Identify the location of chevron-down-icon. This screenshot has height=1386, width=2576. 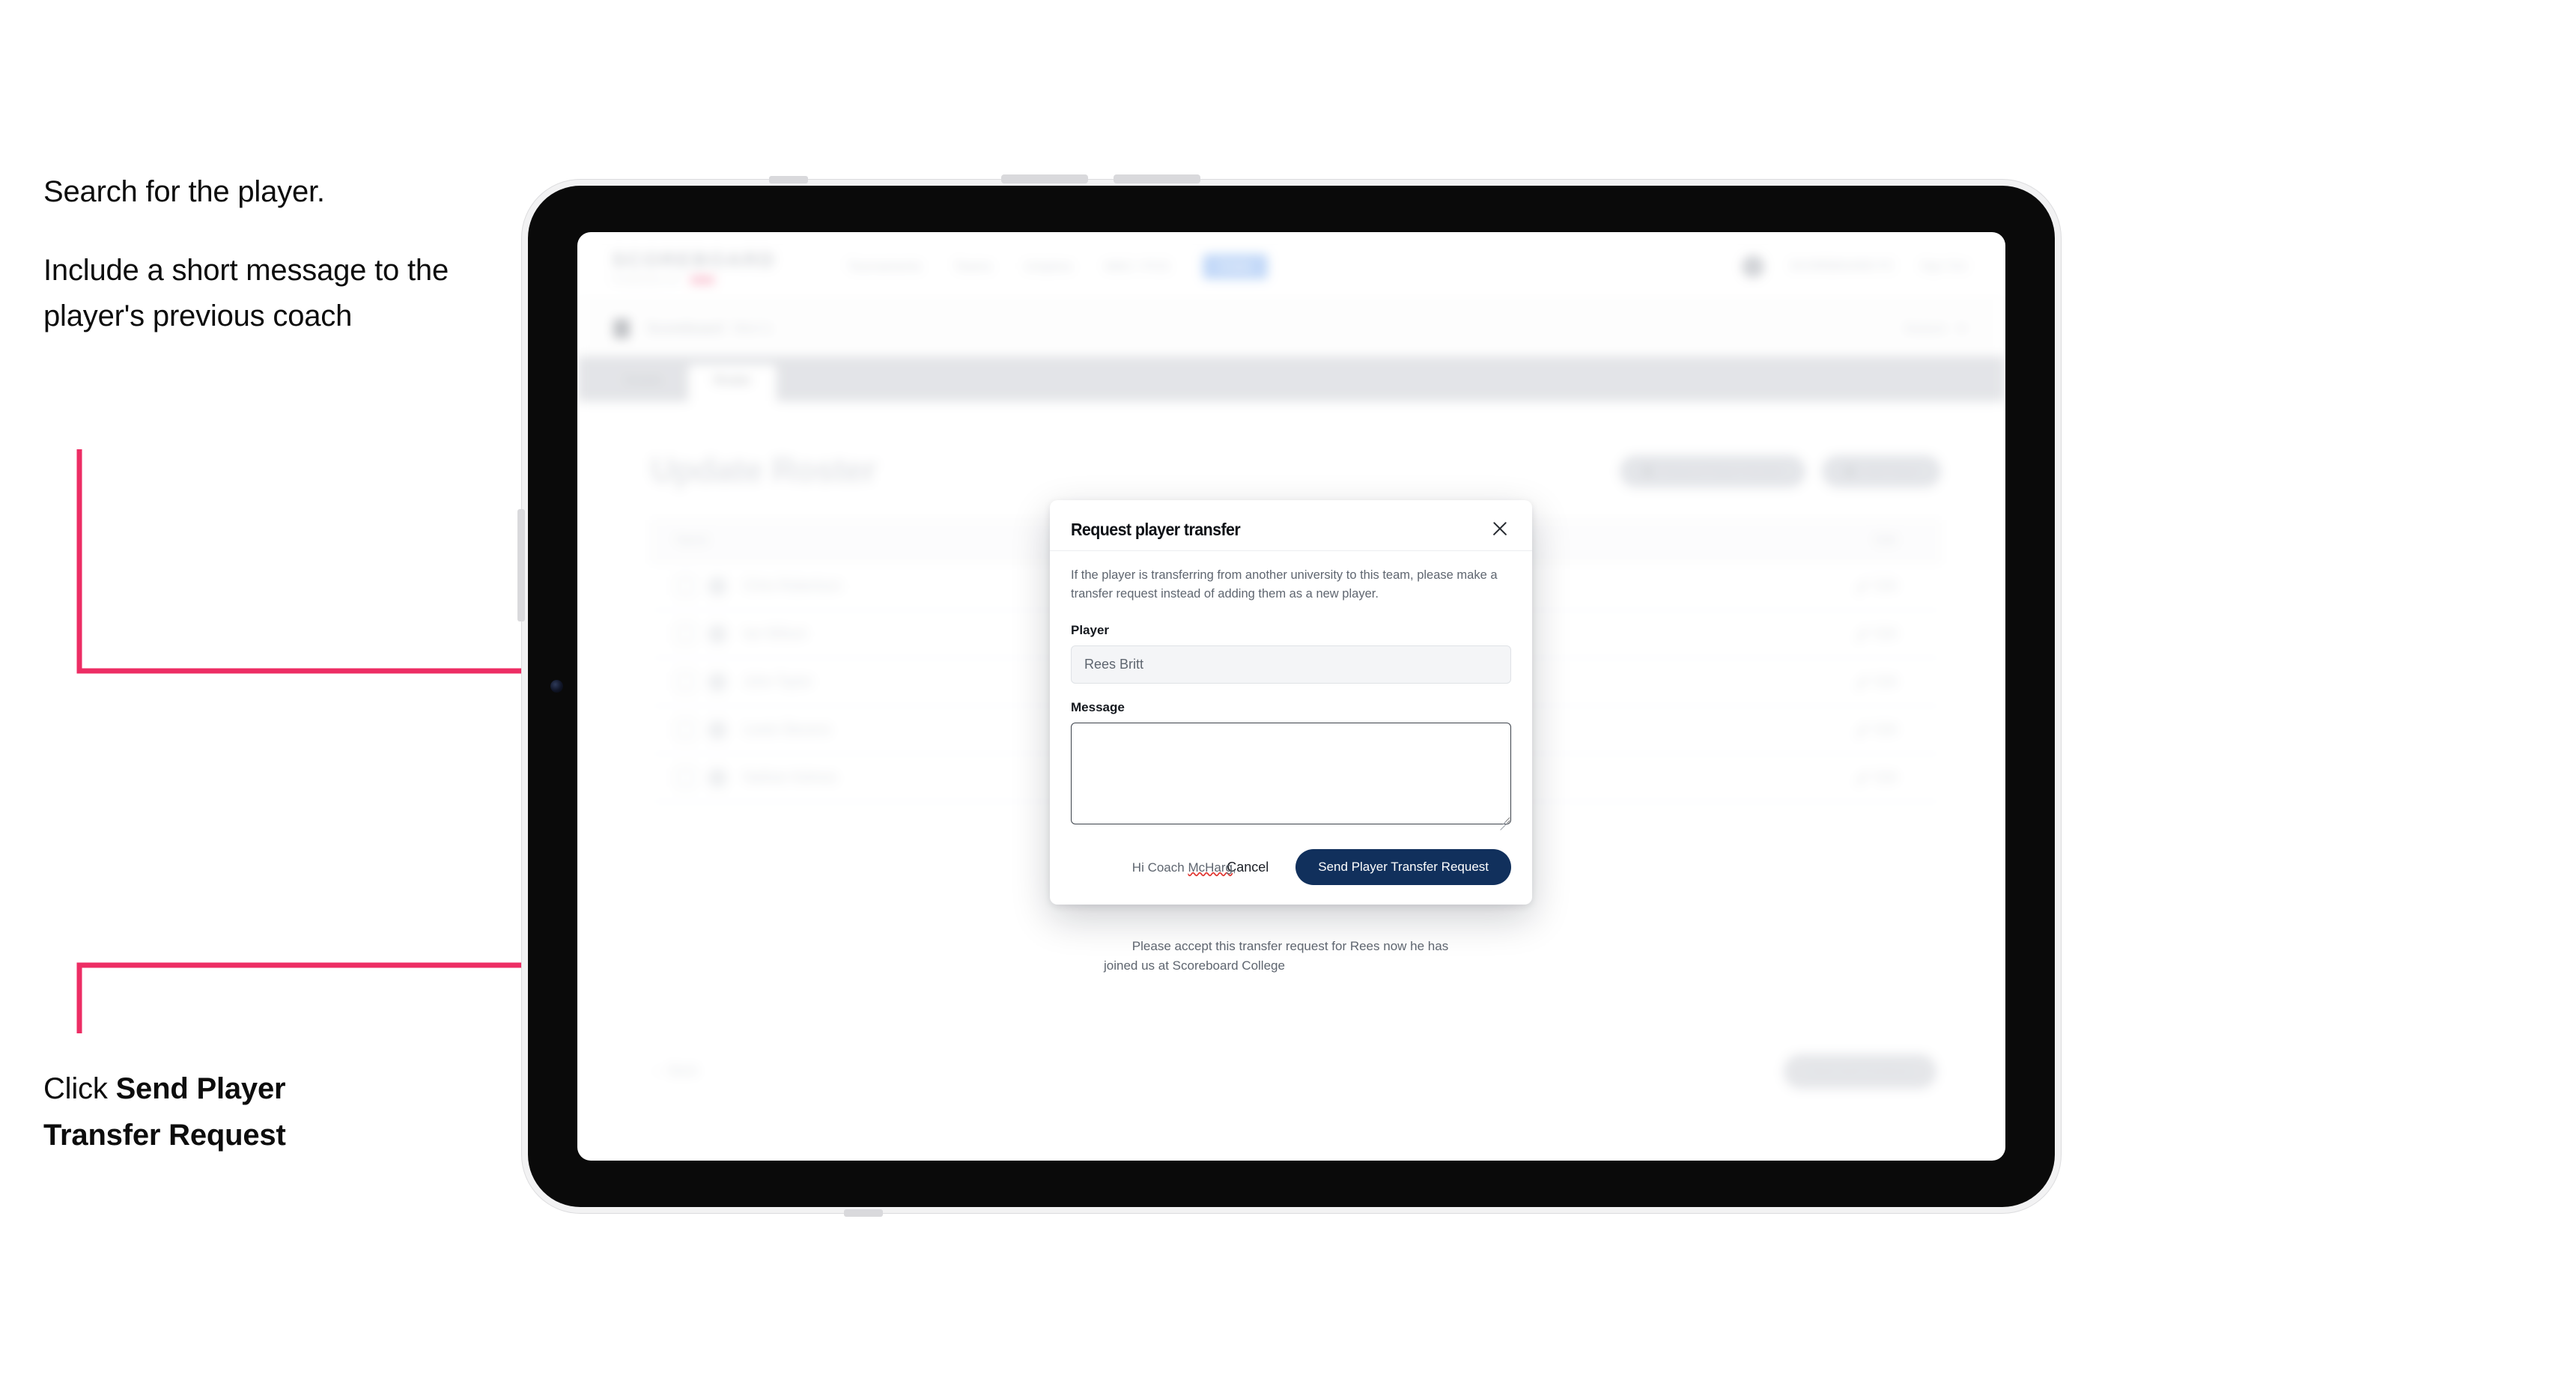
(1961, 329).